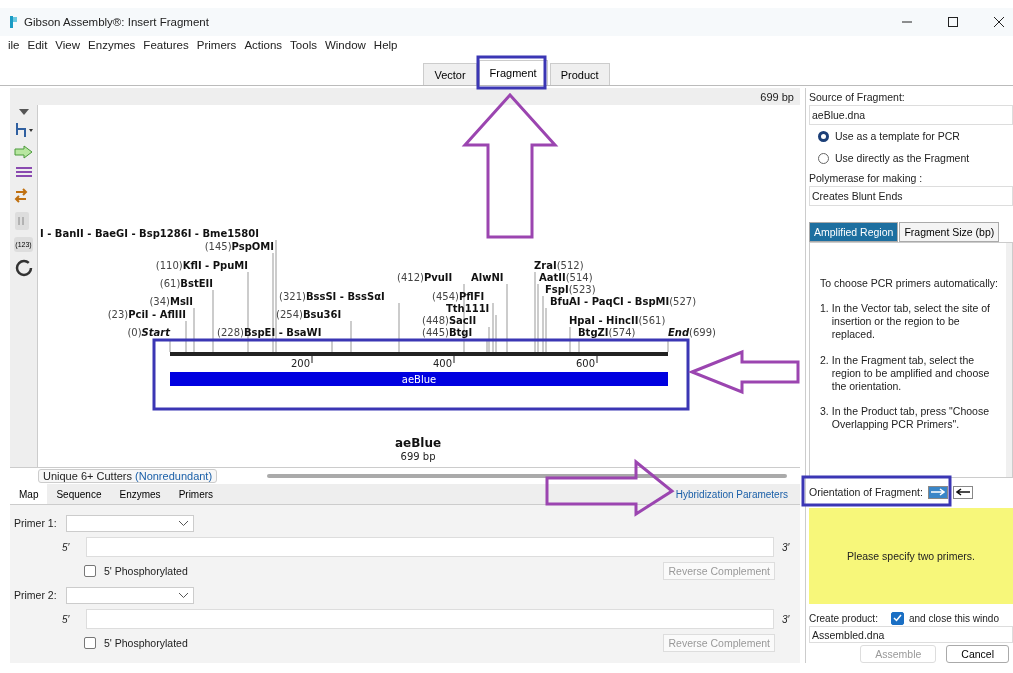 The height and width of the screenshot is (673, 1013). What do you see at coordinates (854, 232) in the screenshot?
I see `tab: Amplified Region` at bounding box center [854, 232].